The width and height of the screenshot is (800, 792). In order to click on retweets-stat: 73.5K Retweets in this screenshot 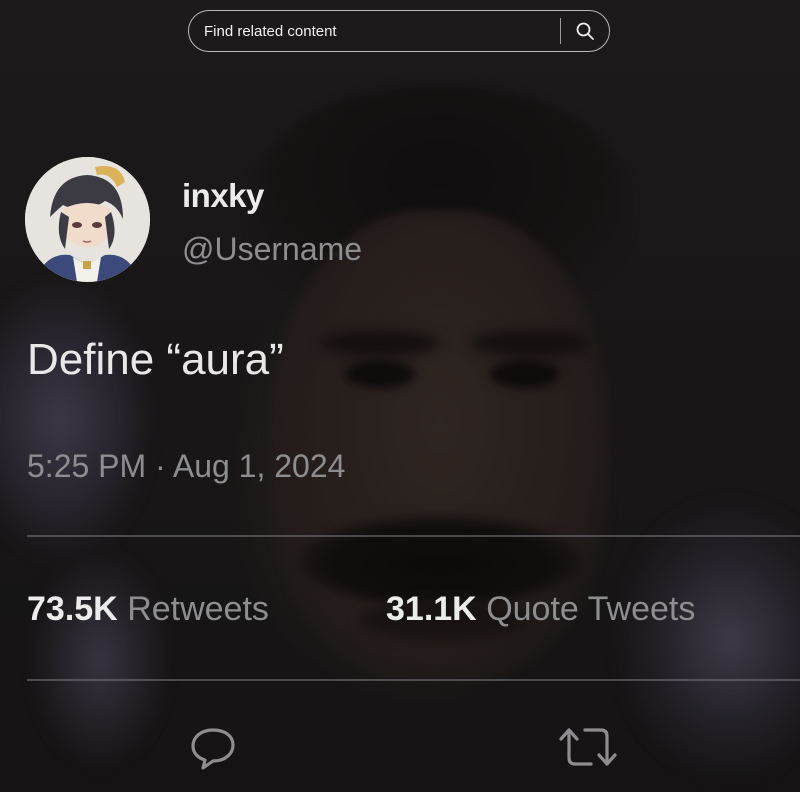, I will do `click(148, 609)`.